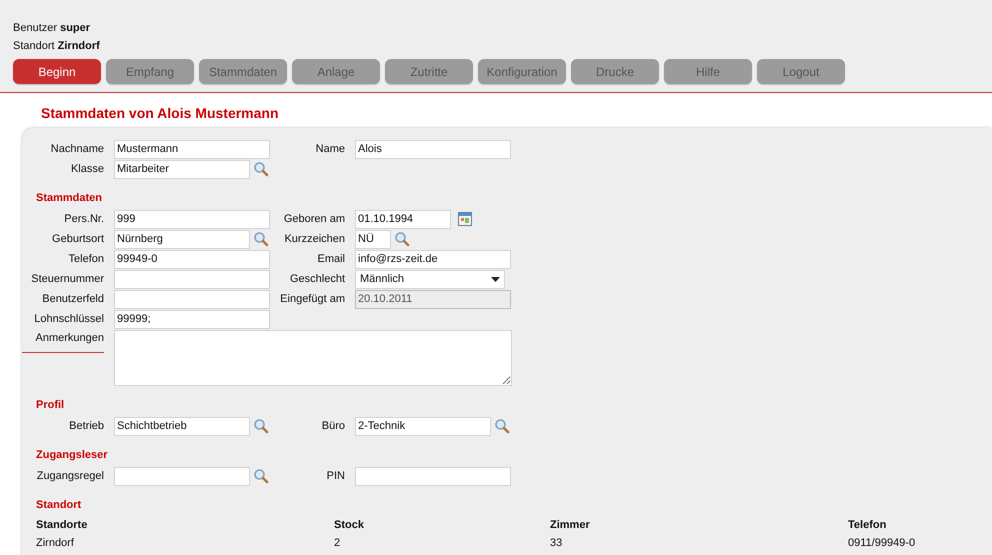 Image resolution: width=992 pixels, height=555 pixels. What do you see at coordinates (495, 279) in the screenshot?
I see `caret-icon` at bounding box center [495, 279].